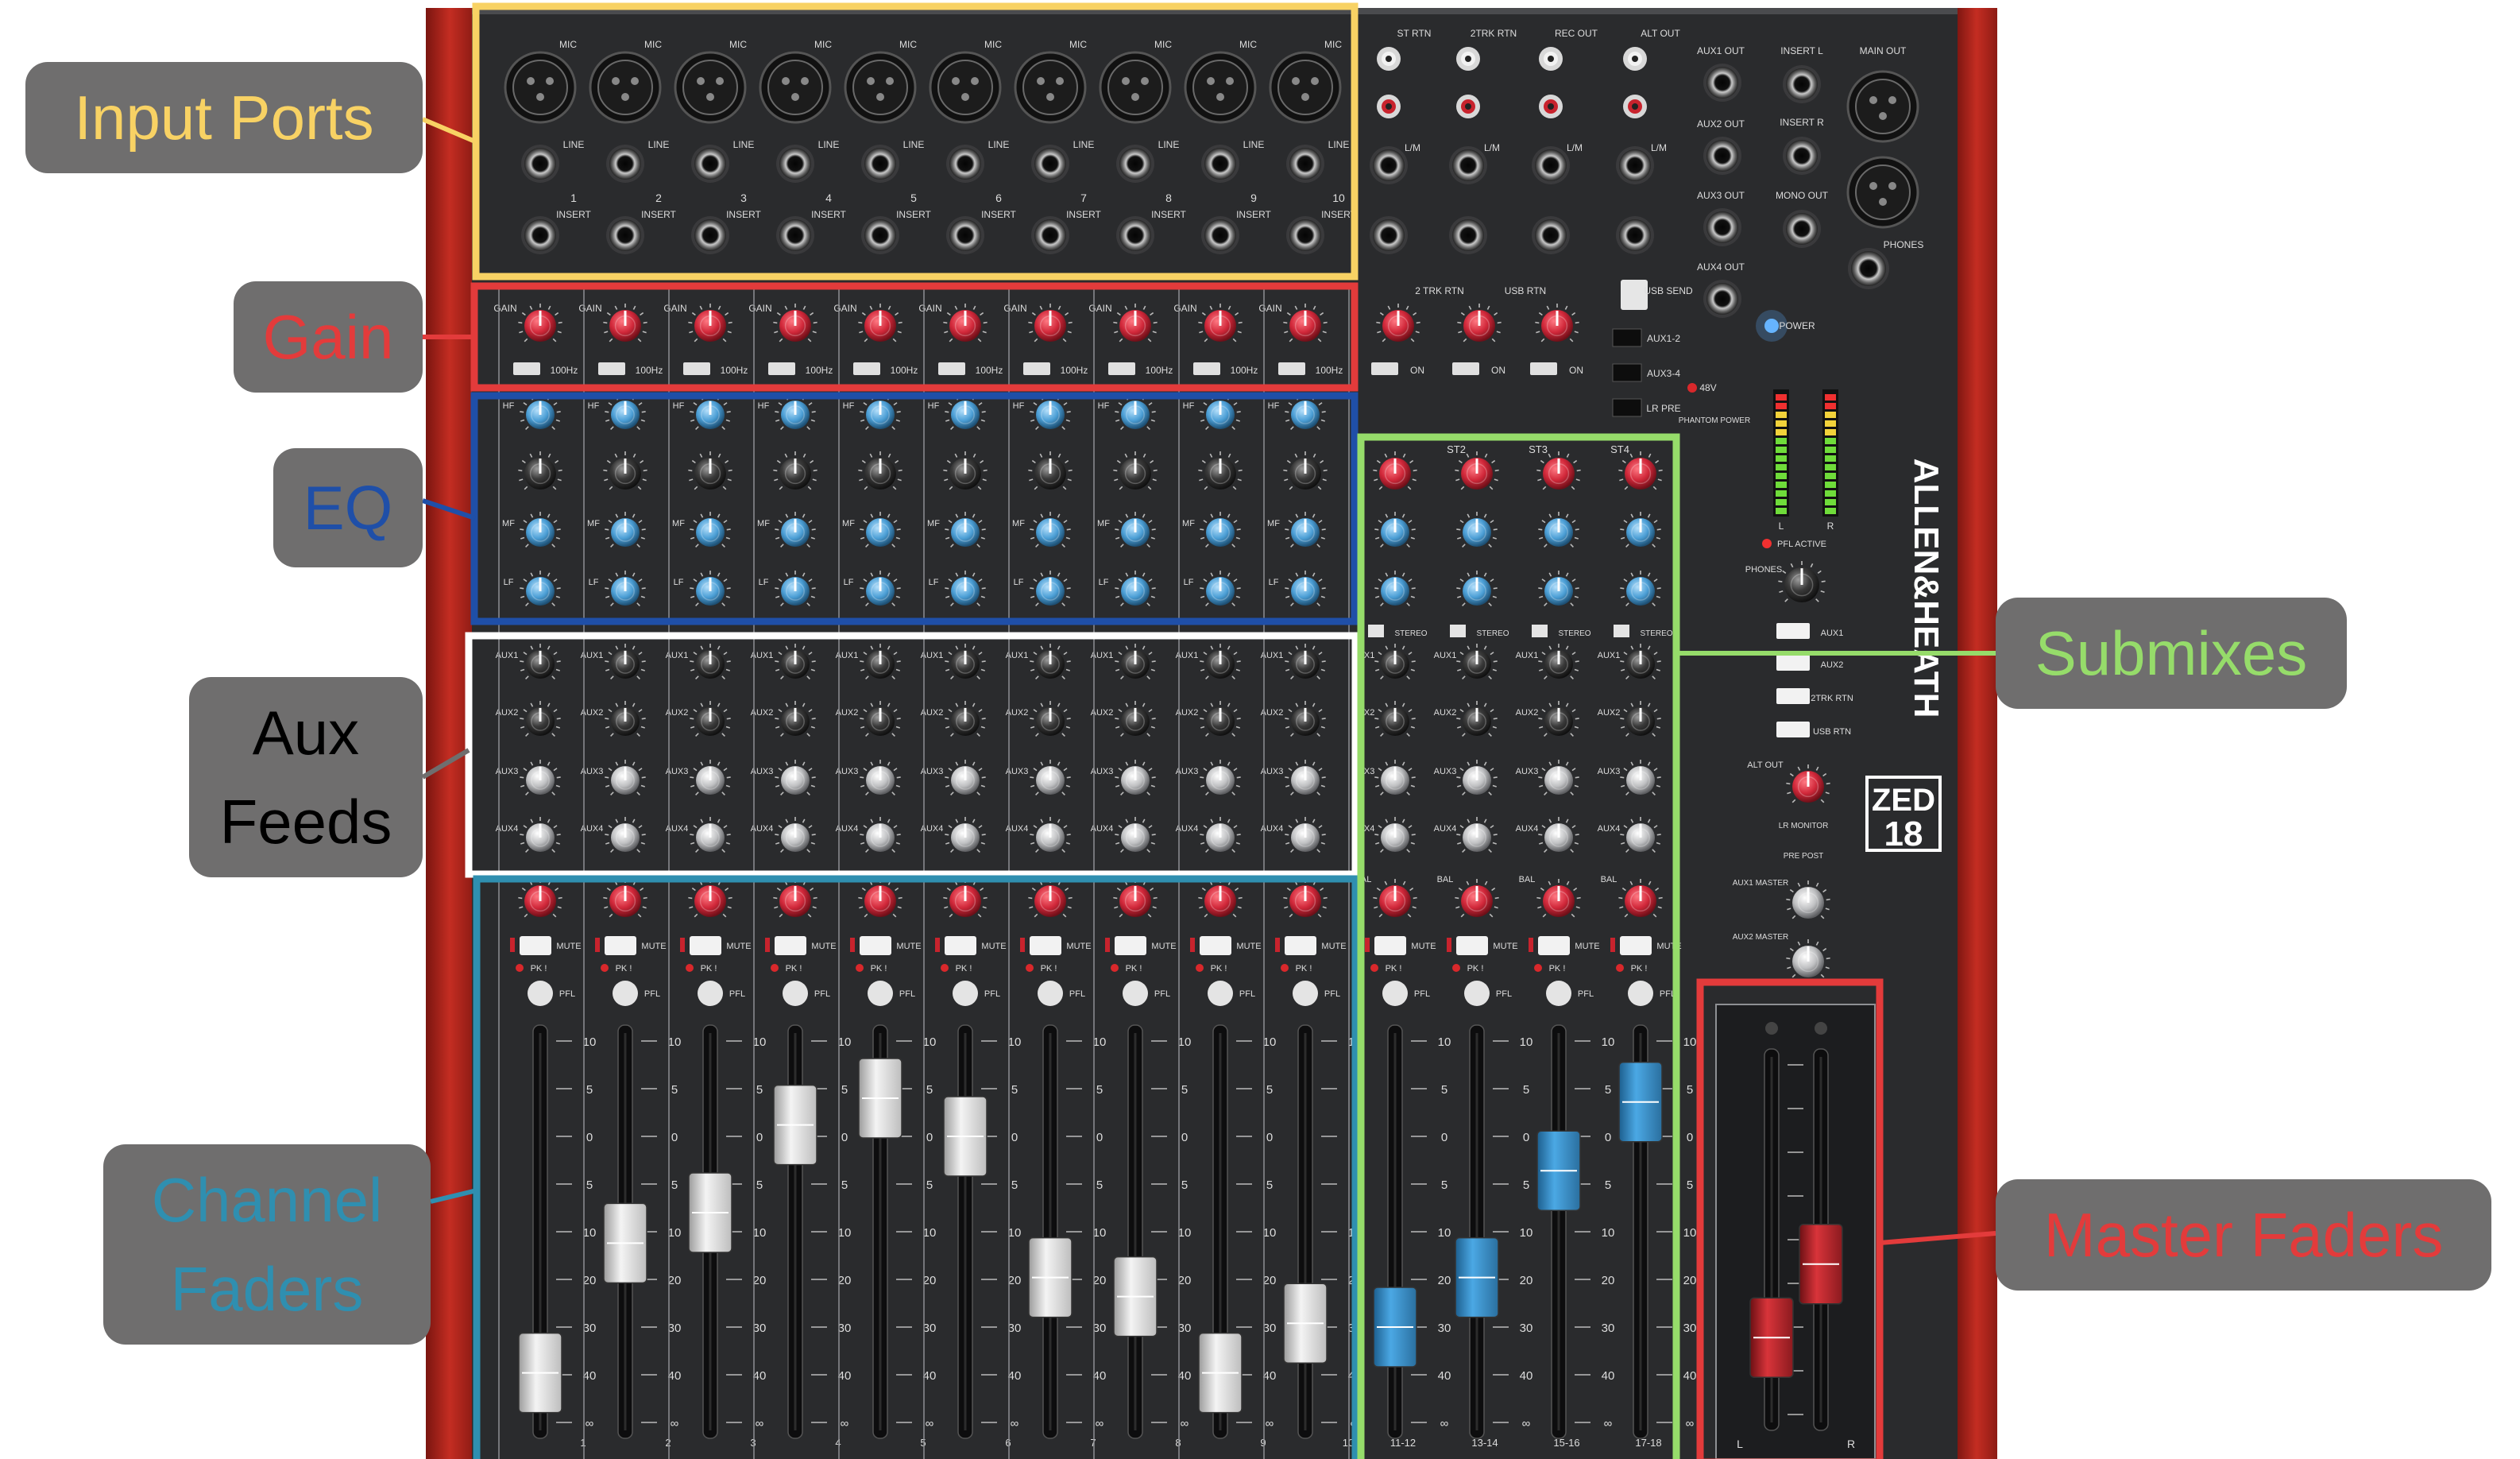 Image resolution: width=2520 pixels, height=1459 pixels. I want to click on on-label: ON, so click(1576, 370).